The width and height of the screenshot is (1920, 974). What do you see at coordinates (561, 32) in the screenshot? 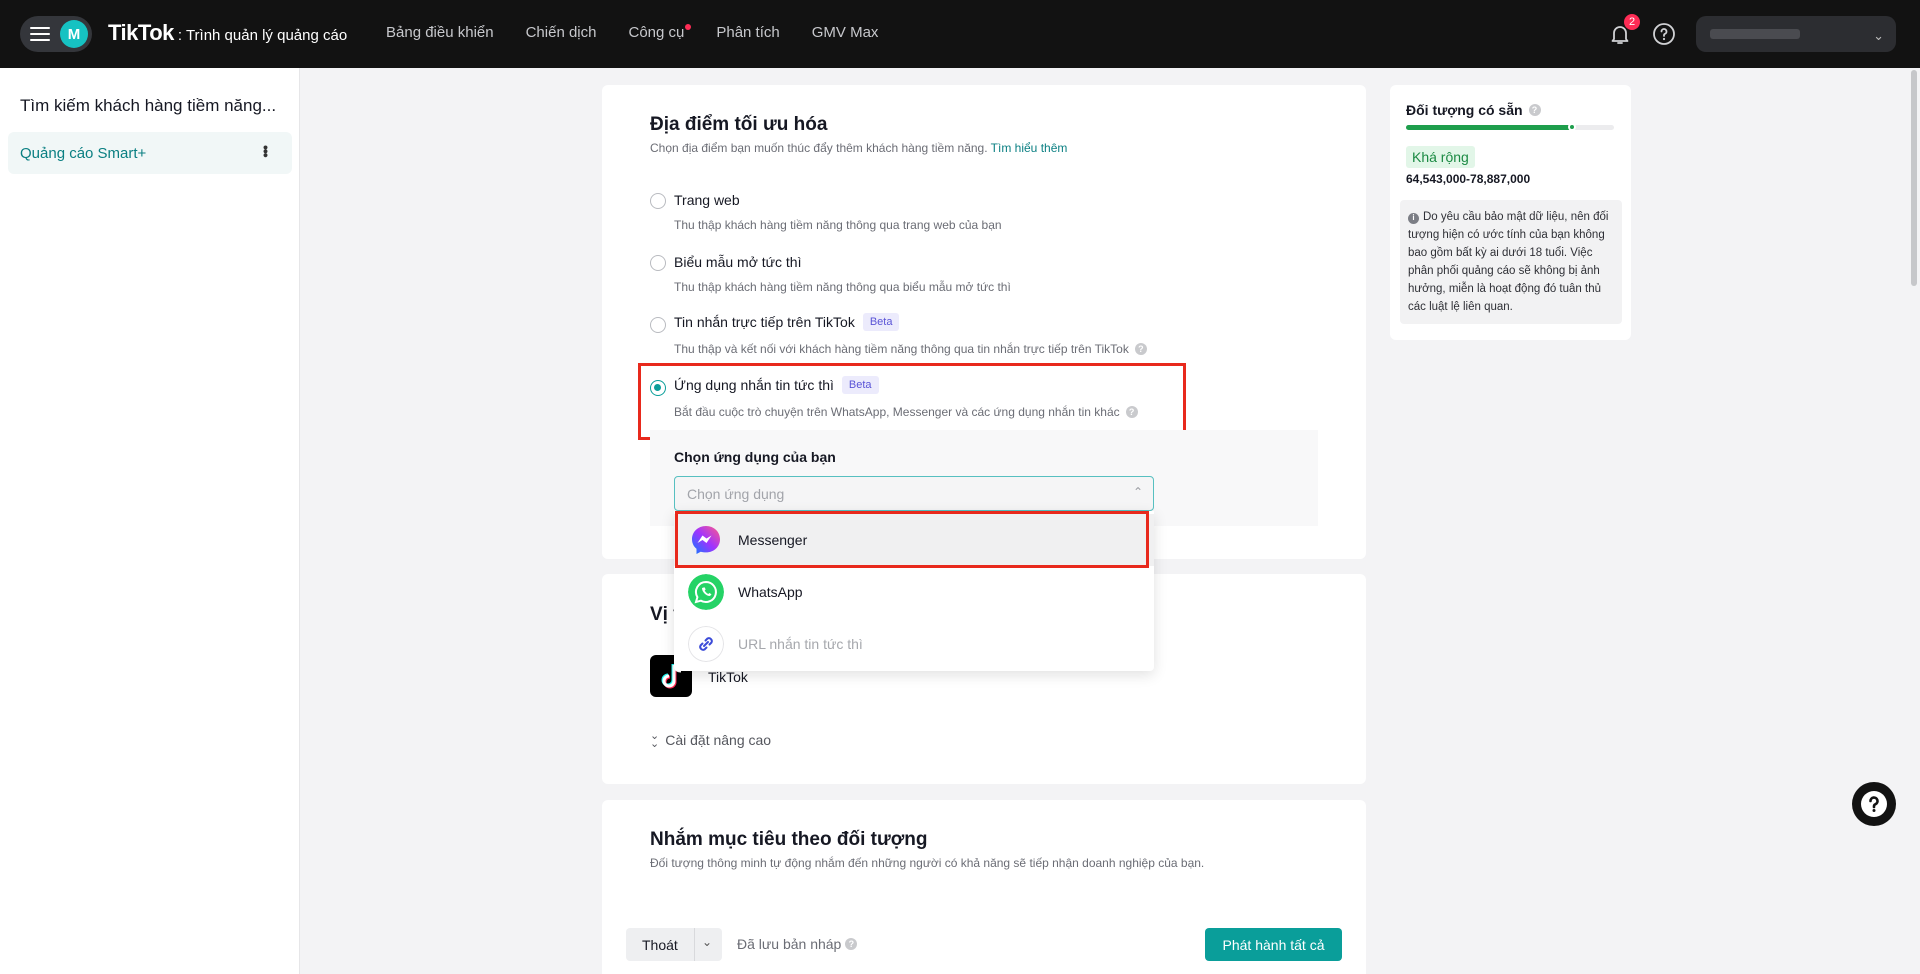
I see `nav-campaign: Chiến dịch` at bounding box center [561, 32].